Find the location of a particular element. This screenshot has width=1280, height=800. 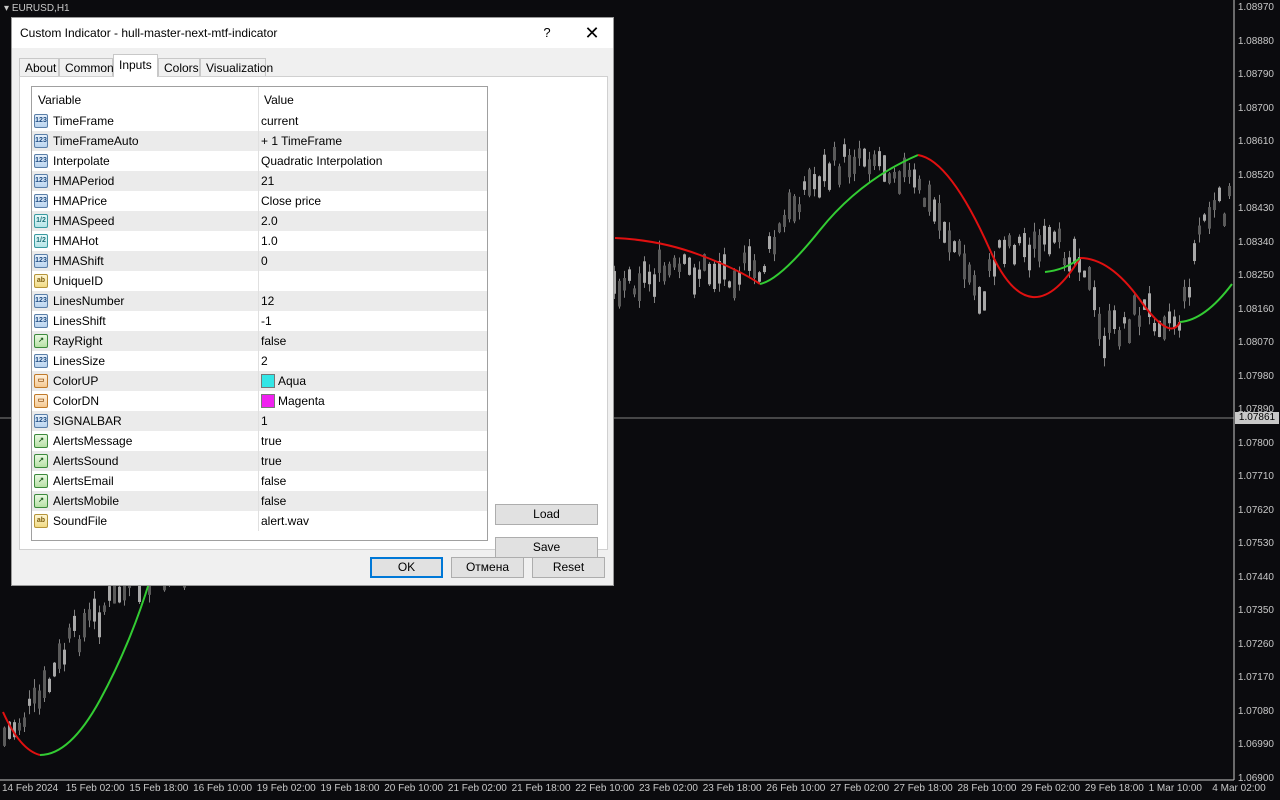

str-type-icon: ab is located at coordinates (41, 281).